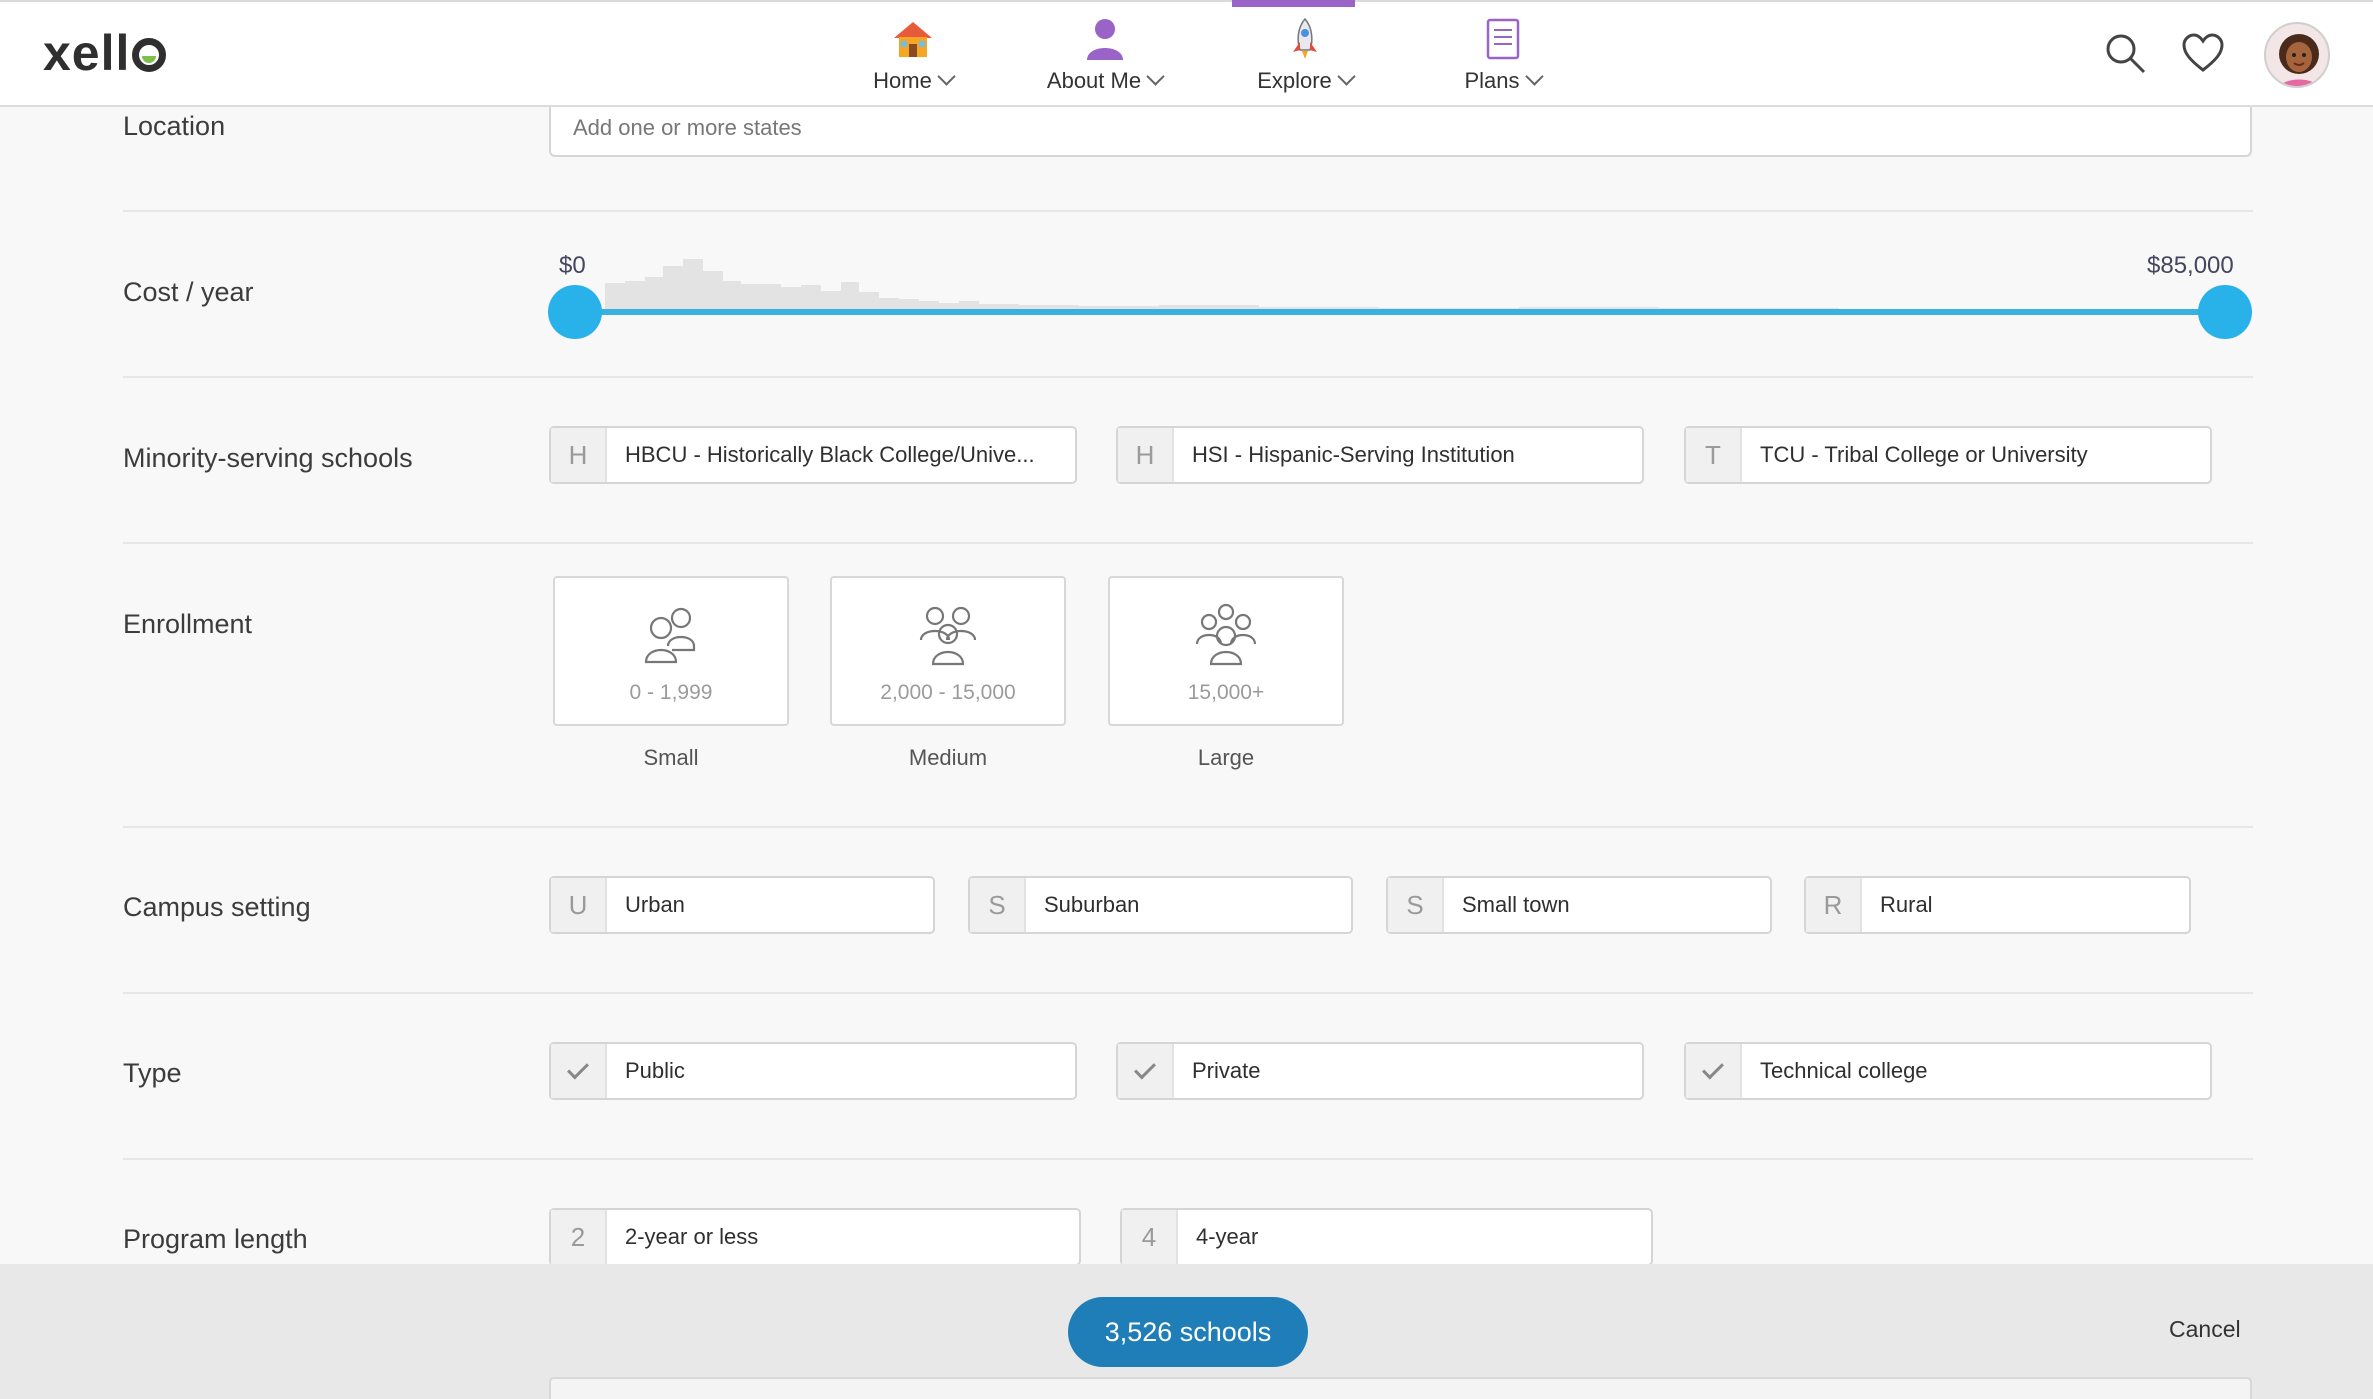  Describe the element at coordinates (1502, 61) in the screenshot. I see `nav-plans: Plans` at that location.